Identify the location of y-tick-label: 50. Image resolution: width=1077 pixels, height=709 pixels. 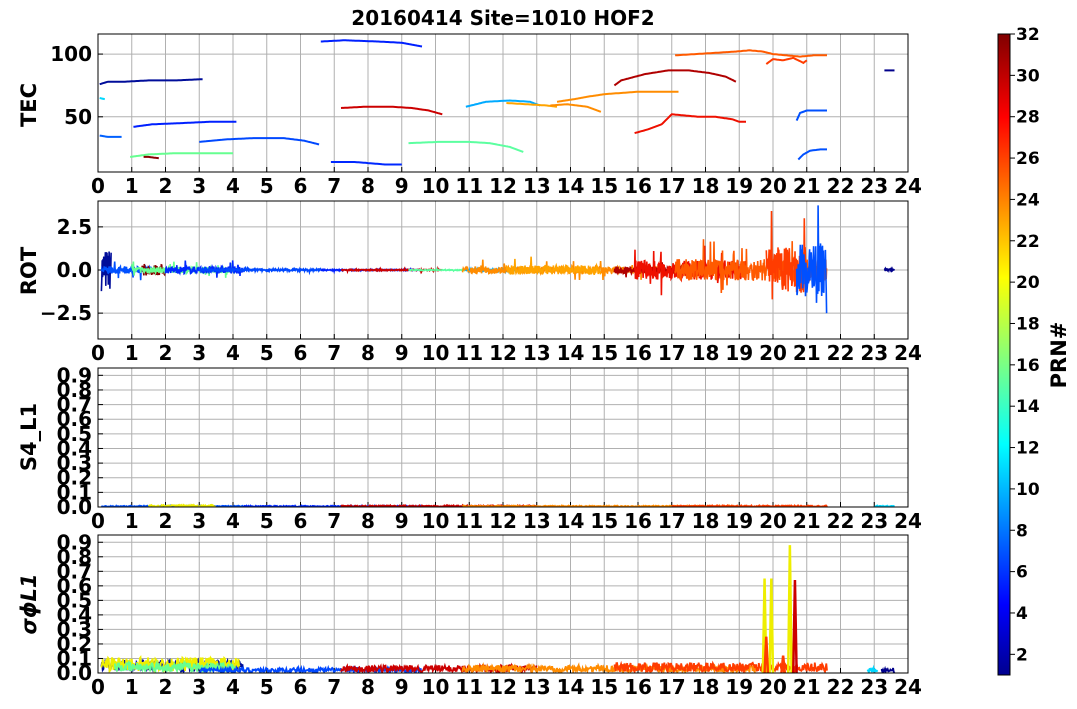
(78, 117).